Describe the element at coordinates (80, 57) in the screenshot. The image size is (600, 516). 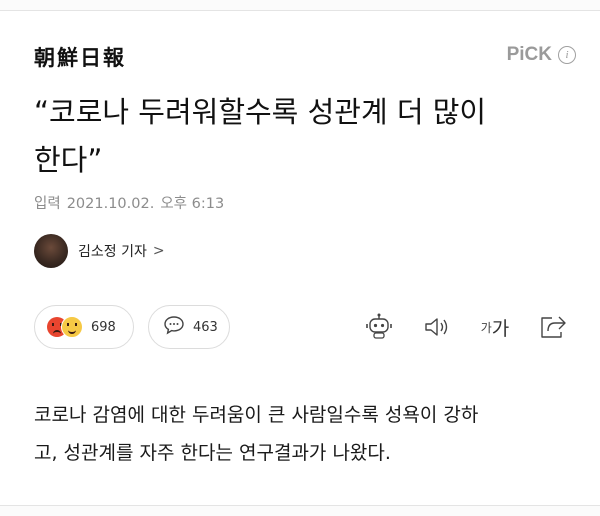
I see `publisher-logo: 朝鮮日報` at that location.